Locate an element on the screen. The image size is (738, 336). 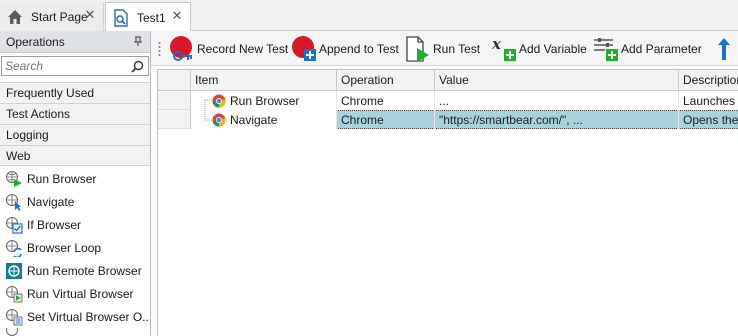
column-header-item: Item is located at coordinates (264, 80).